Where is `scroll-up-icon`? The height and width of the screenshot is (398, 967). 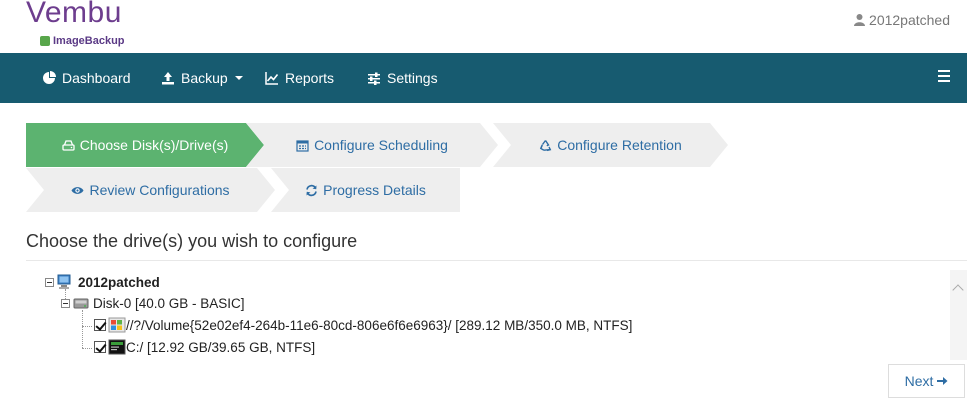 scroll-up-icon is located at coordinates (958, 290).